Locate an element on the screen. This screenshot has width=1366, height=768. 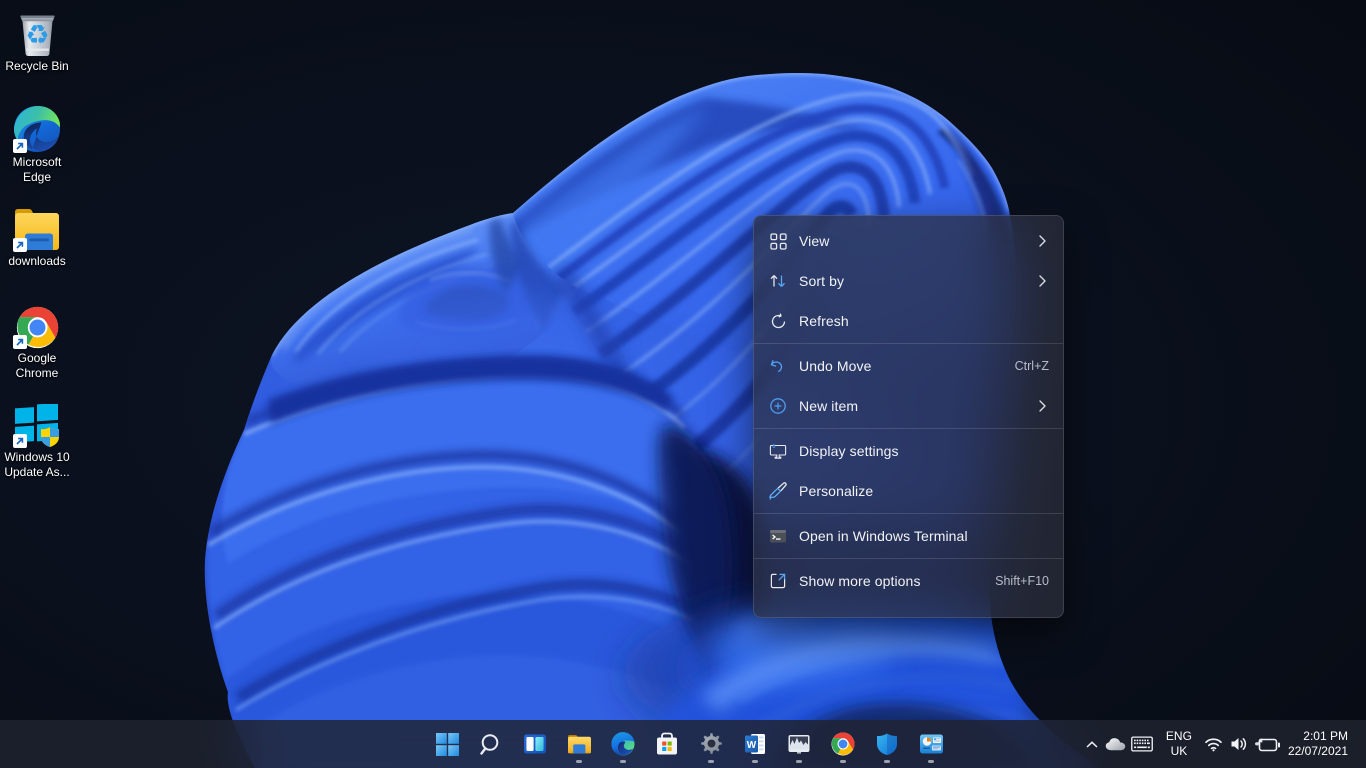
svg-text: W is located at coordinates (752, 745).